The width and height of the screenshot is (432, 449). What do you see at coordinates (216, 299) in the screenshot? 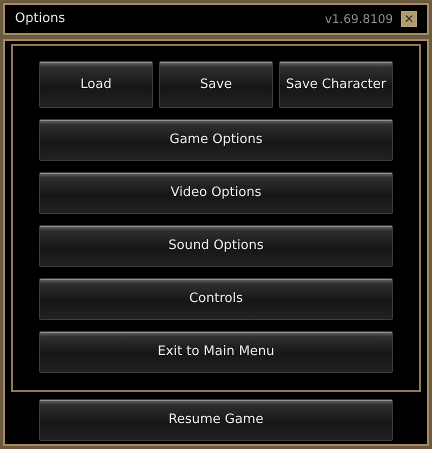
I see `menu-button: Controls` at bounding box center [216, 299].